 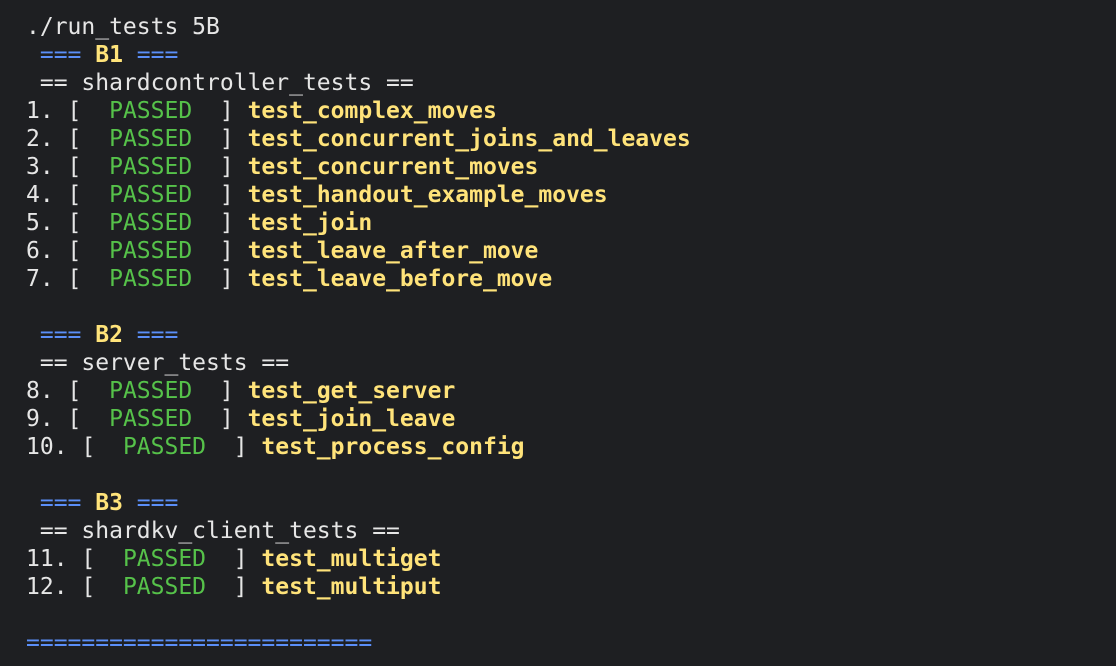 I want to click on test-row: 1. [ PASSED ] test_complex_moves, so click(x=566, y=111).